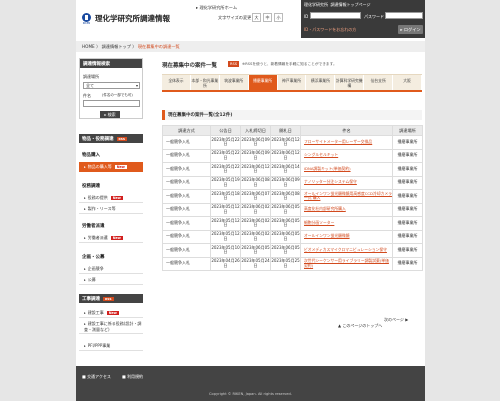  I want to click on sub-goods: 物品購入, so click(91, 155).